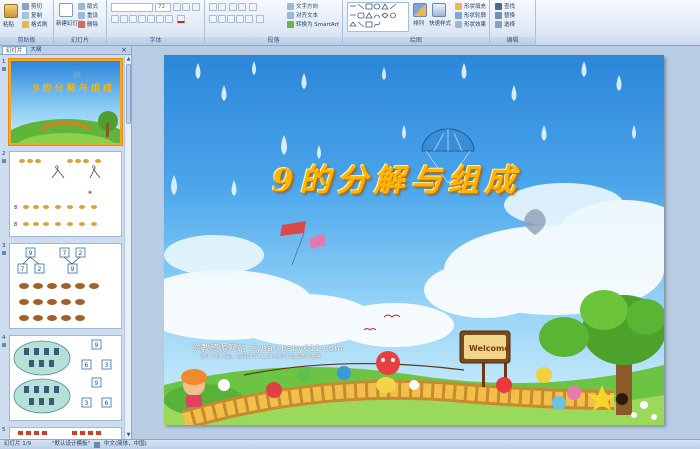 This screenshot has width=700, height=449. I want to click on format-painter-button: 格式刷, so click(35, 24).